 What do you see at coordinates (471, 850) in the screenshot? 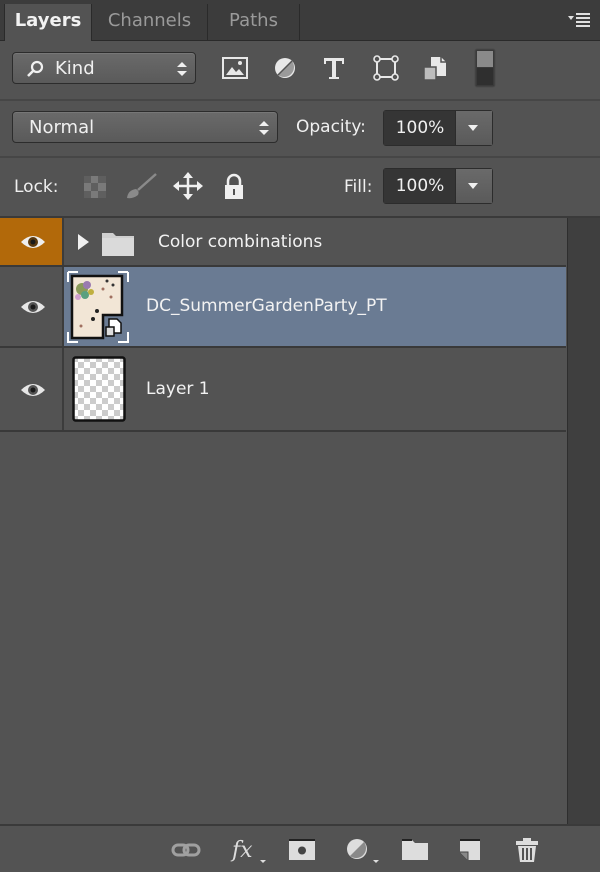
I see `new-layer-icon` at bounding box center [471, 850].